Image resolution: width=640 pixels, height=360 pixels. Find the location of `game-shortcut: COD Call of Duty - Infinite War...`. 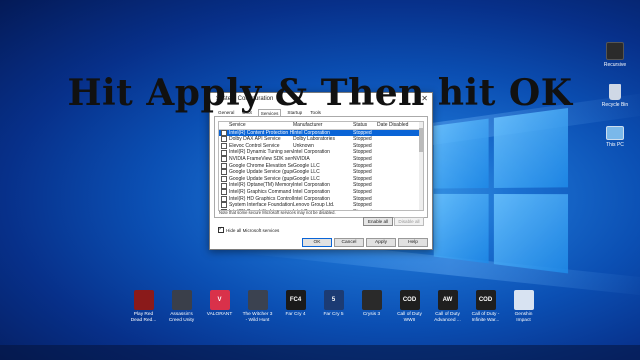

game-shortcut: COD Call of Duty - Infinite War... is located at coordinates (485, 307).